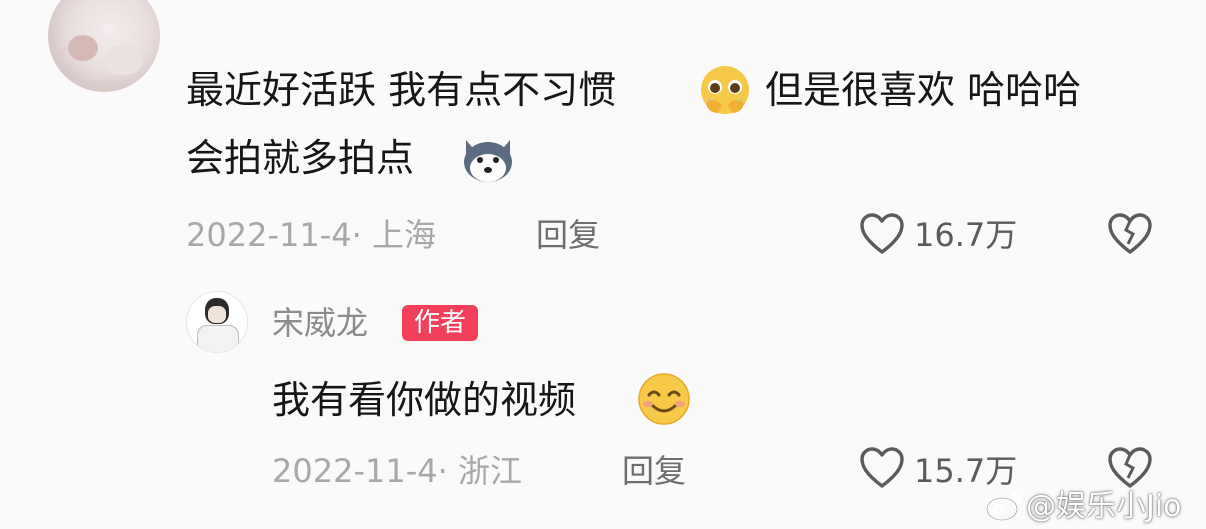  What do you see at coordinates (882, 468) in the screenshot?
I see `reply-like-heart-icon` at bounding box center [882, 468].